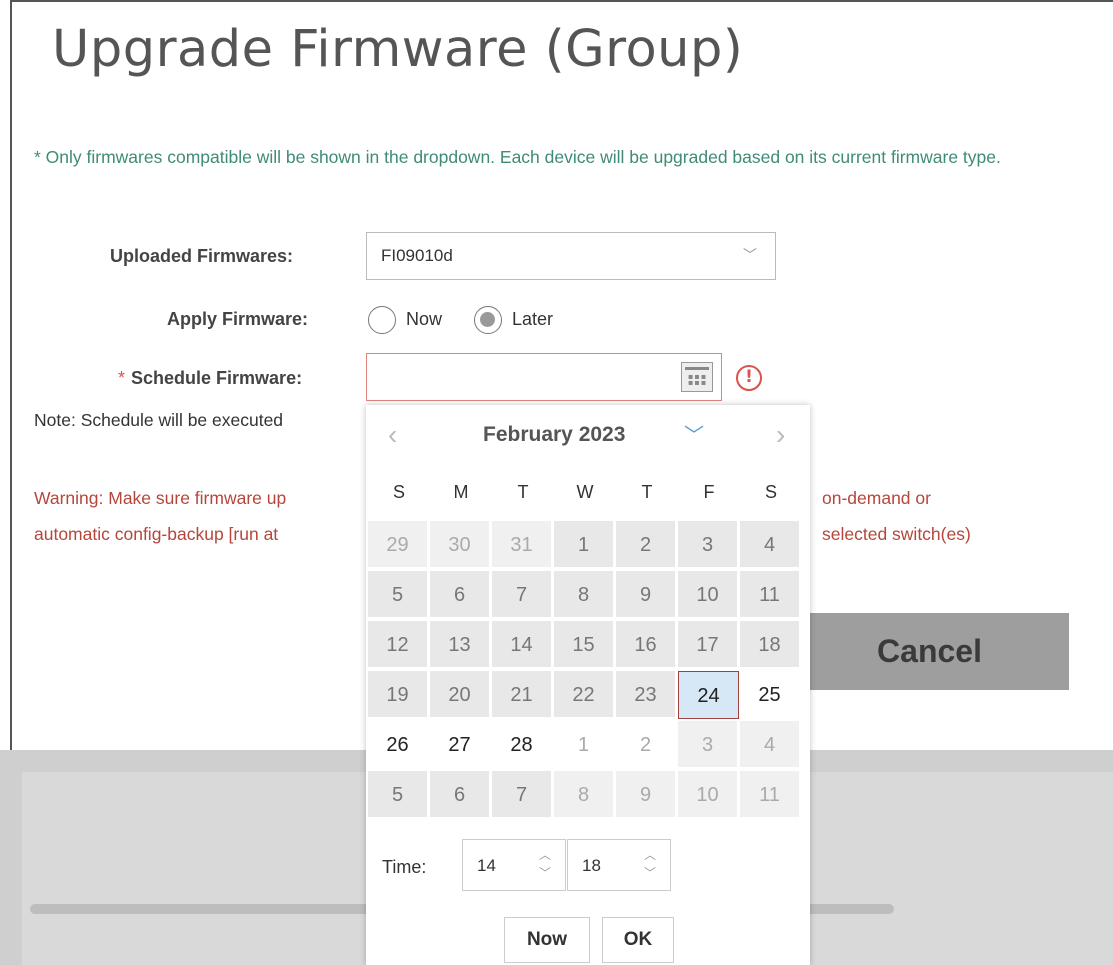 Image resolution: width=1113 pixels, height=965 pixels. I want to click on uploaded-firmwares-value: FI09010d, so click(417, 255).